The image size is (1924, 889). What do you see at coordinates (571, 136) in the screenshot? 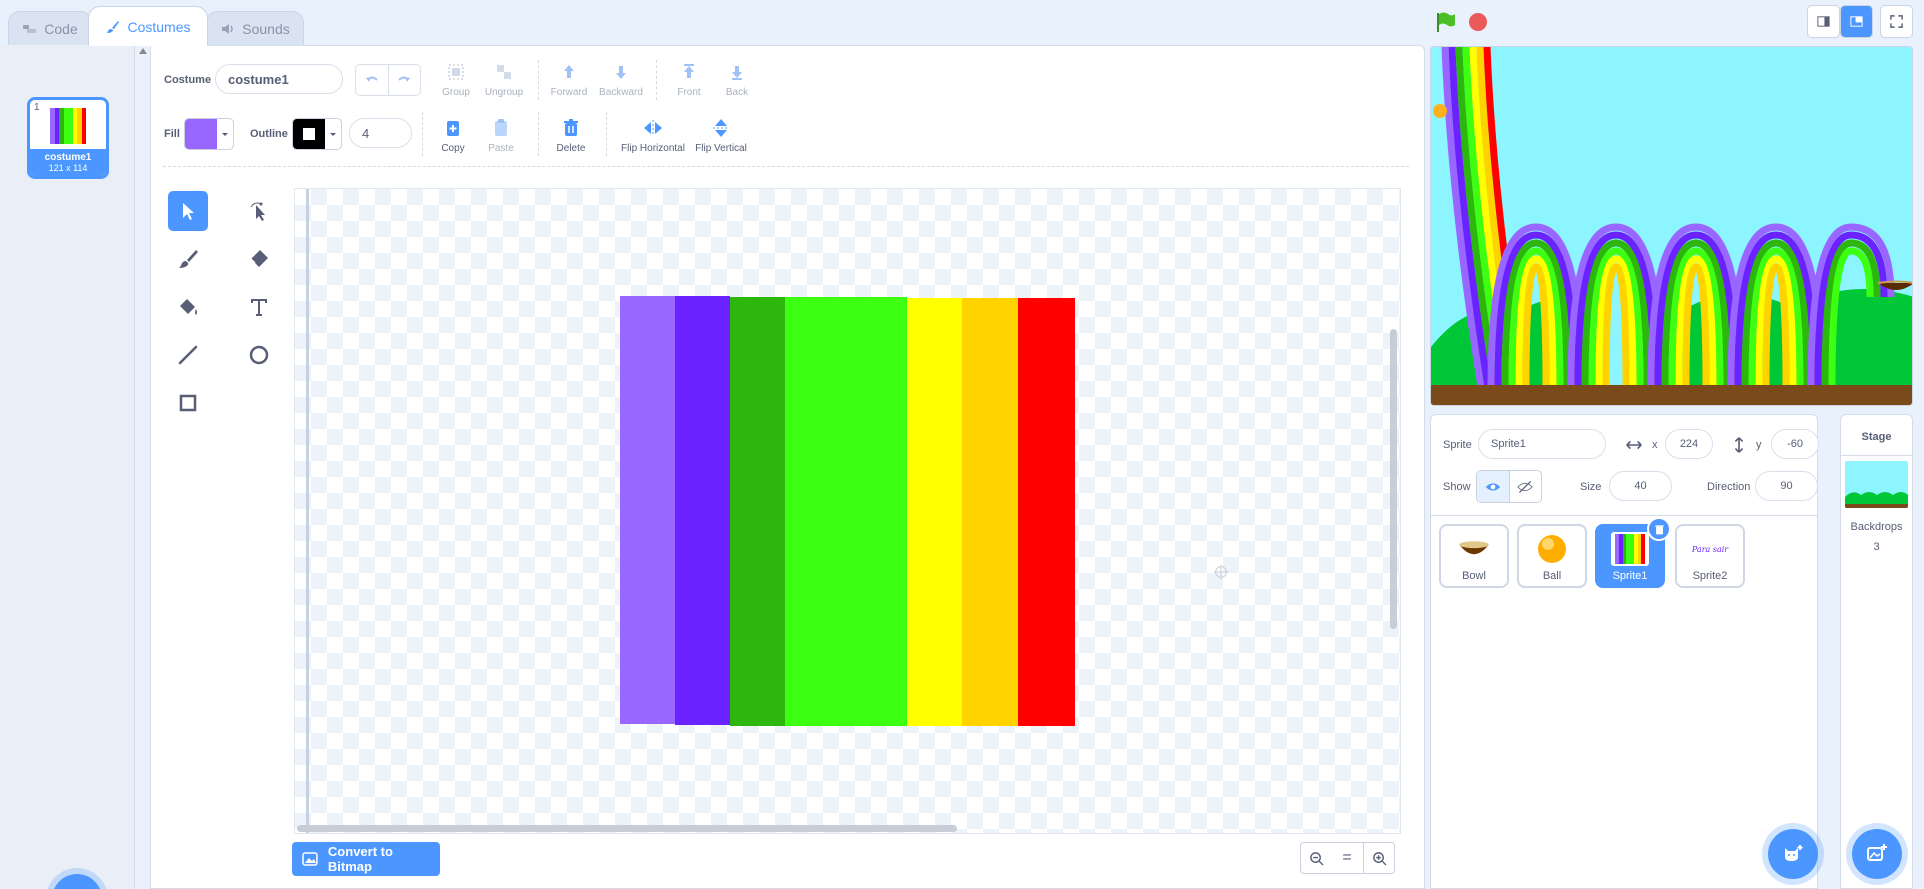
I see `delete-button: Delete` at bounding box center [571, 136].